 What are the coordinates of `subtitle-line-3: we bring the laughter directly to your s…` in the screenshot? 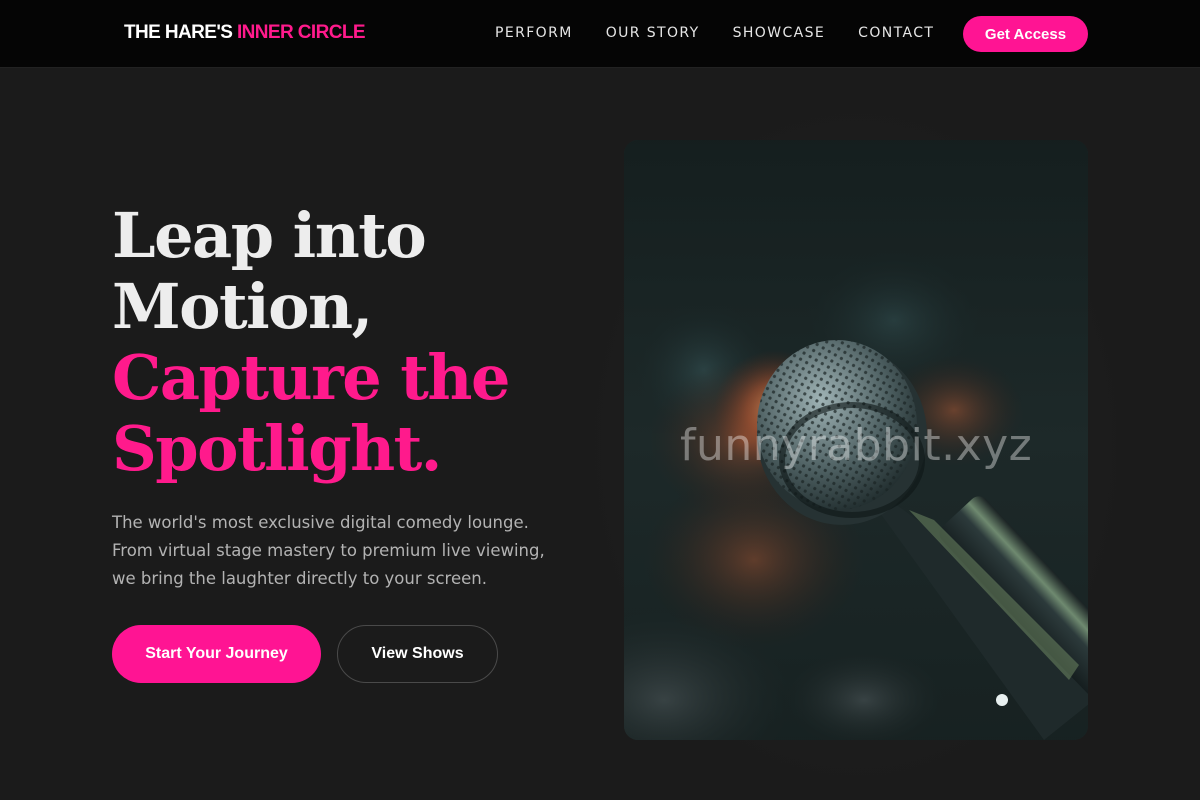 It's located at (299, 578).